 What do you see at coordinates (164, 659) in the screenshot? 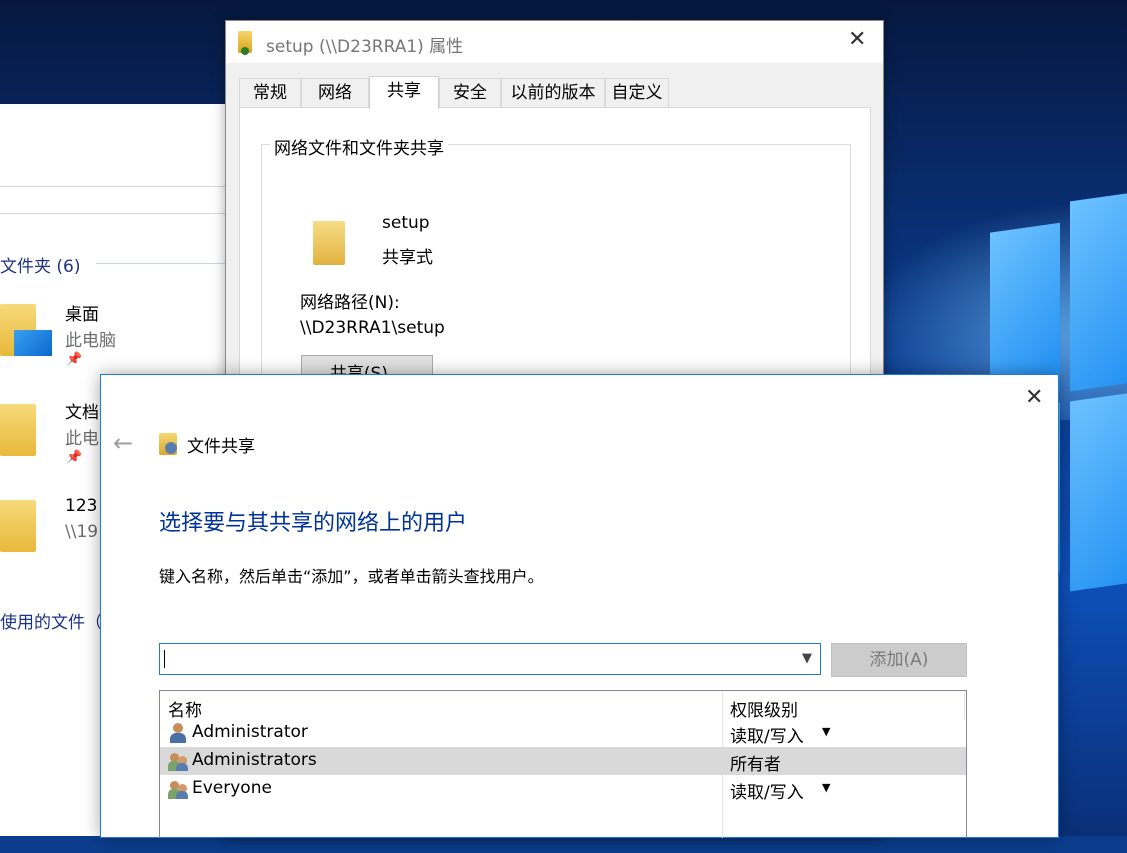
I see `text-caret` at bounding box center [164, 659].